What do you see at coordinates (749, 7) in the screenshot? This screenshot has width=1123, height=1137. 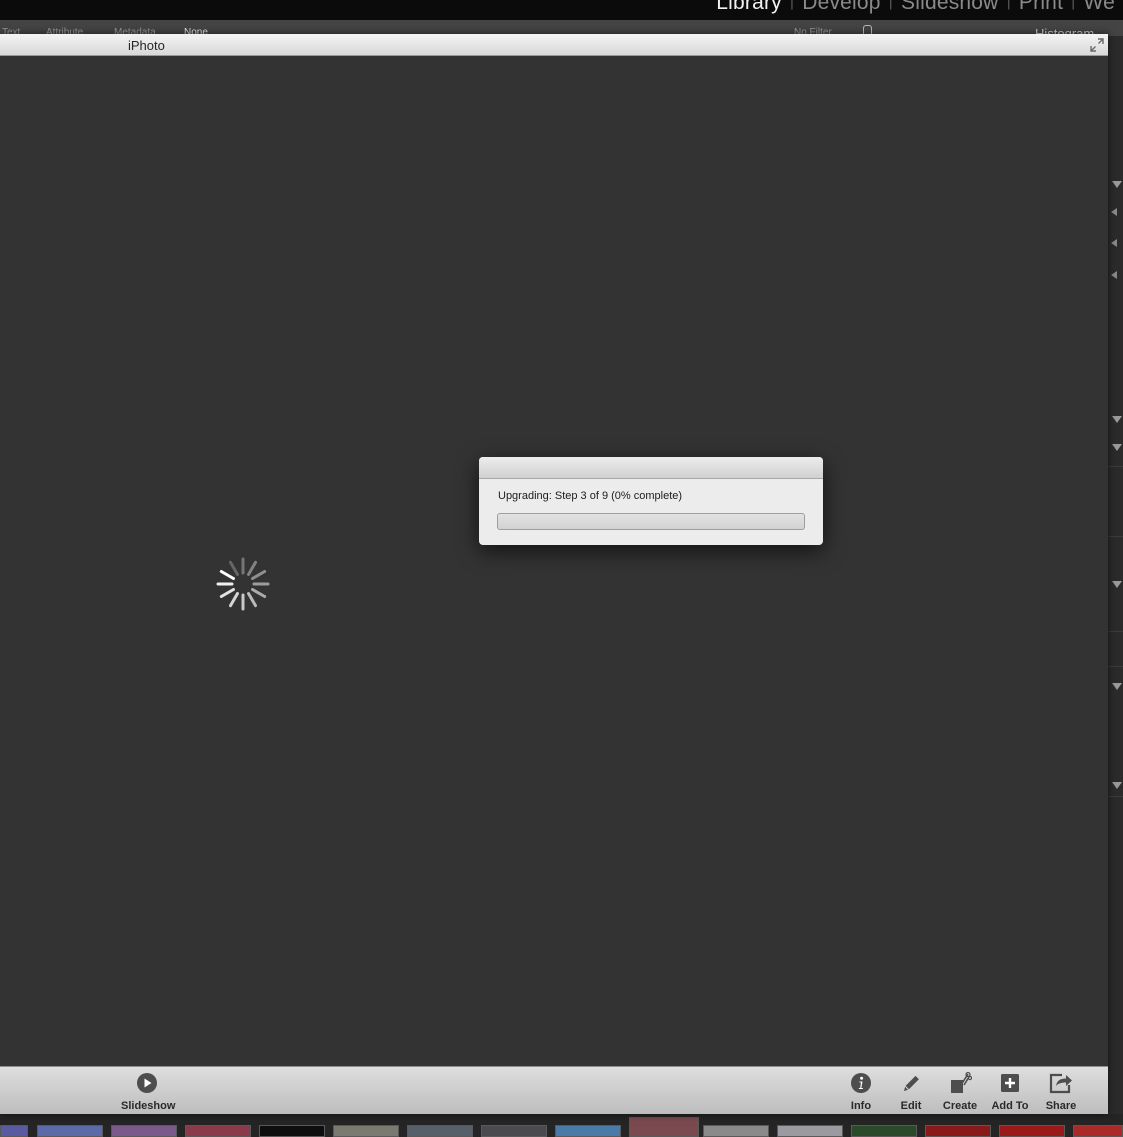 I see `module-library: Library` at bounding box center [749, 7].